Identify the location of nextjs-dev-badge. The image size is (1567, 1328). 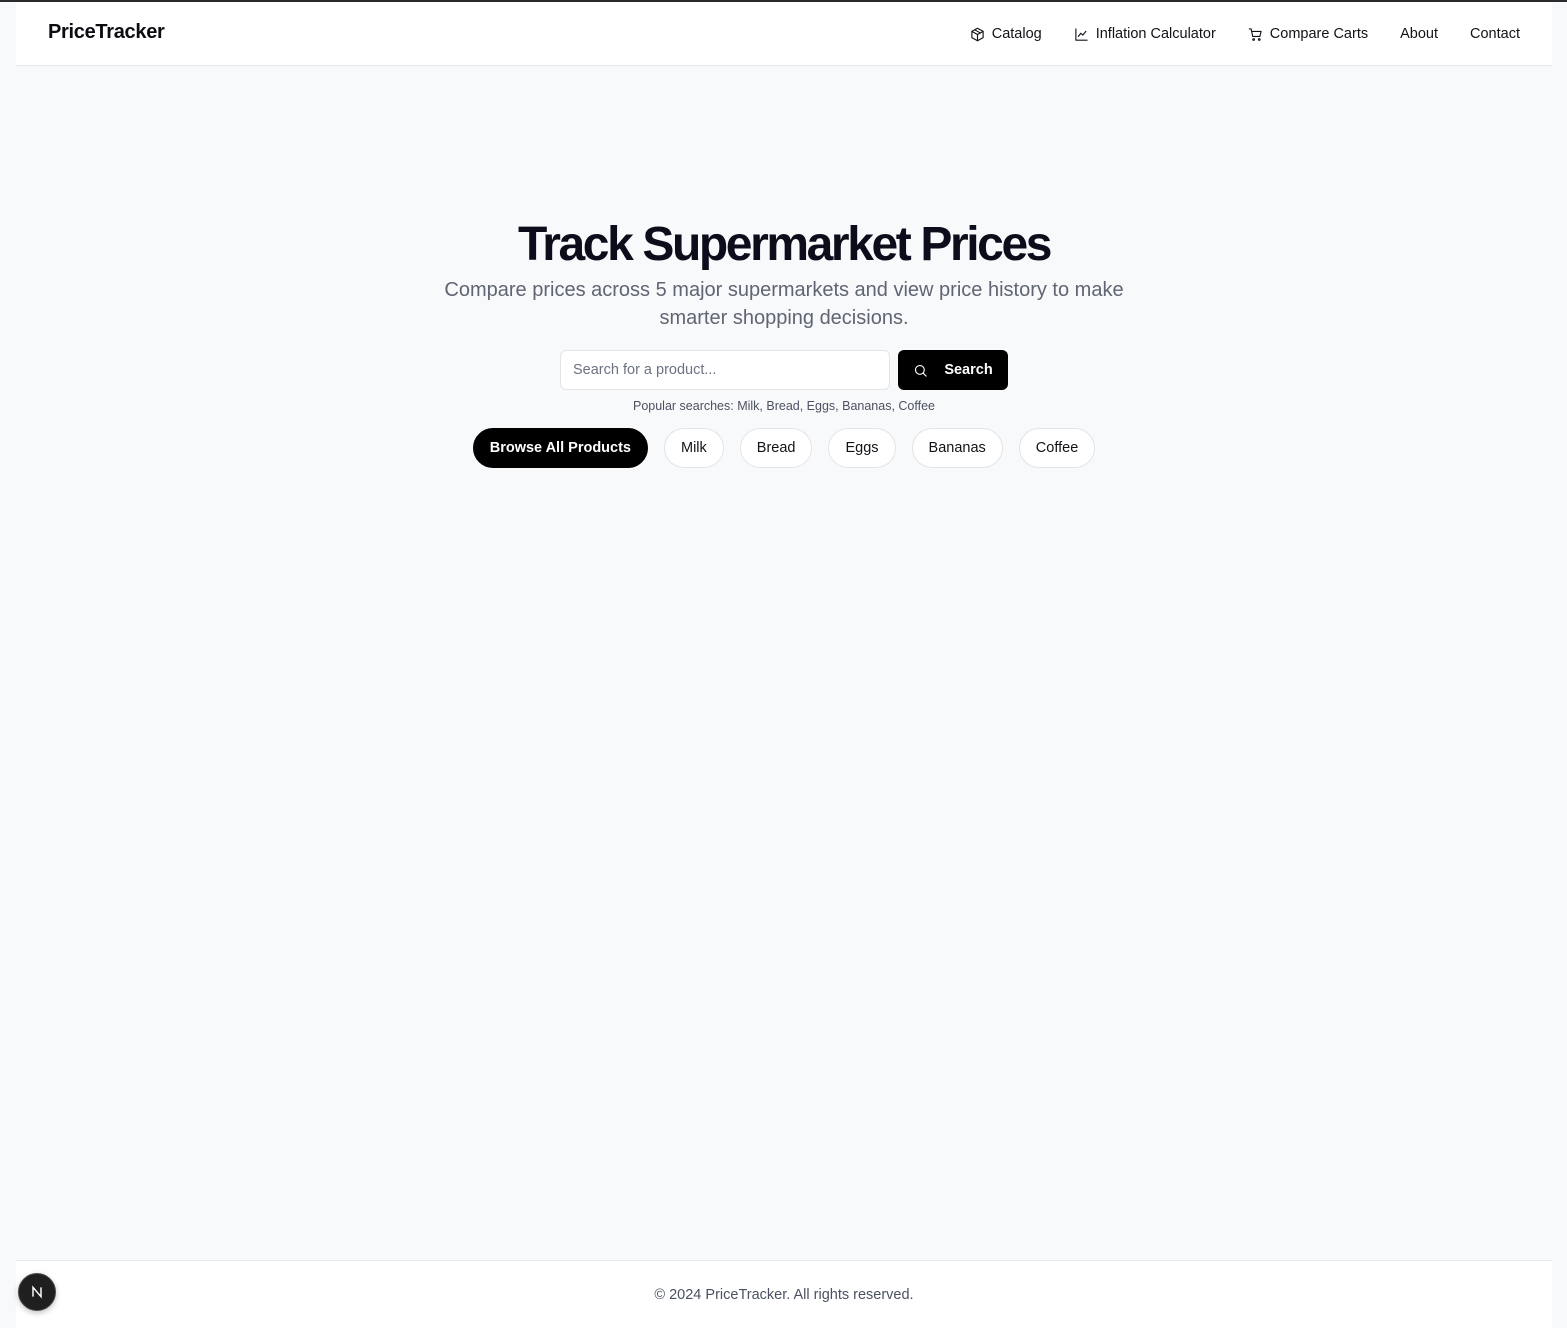
(37, 1292).